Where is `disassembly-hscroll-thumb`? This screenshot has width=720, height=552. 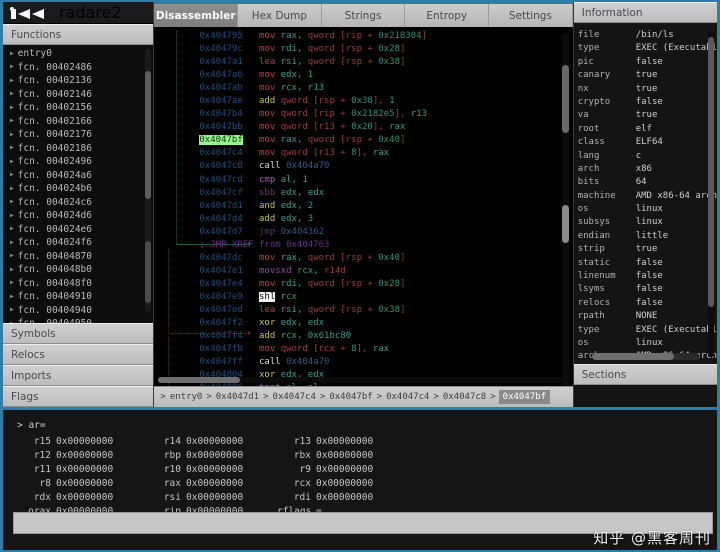 disassembly-hscroll-thumb is located at coordinates (199, 380).